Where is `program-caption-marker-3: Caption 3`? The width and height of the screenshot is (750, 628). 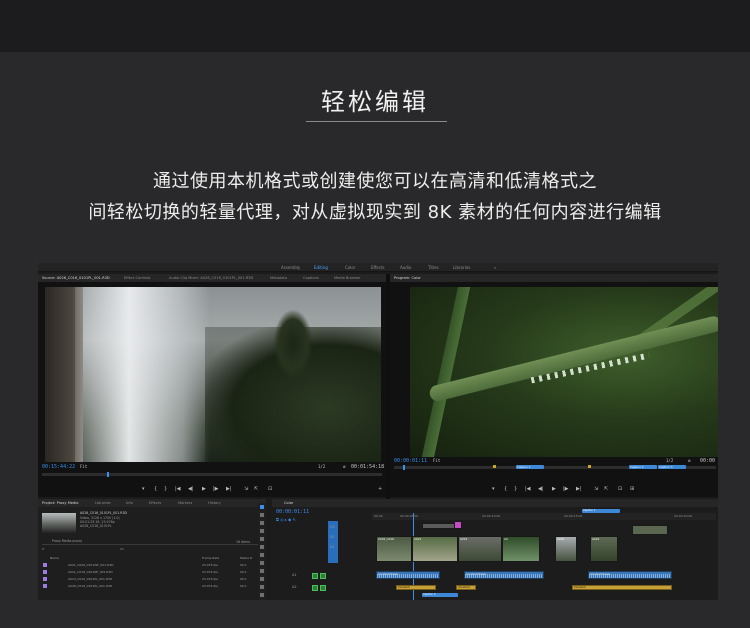 program-caption-marker-3: Caption 3 is located at coordinates (672, 467).